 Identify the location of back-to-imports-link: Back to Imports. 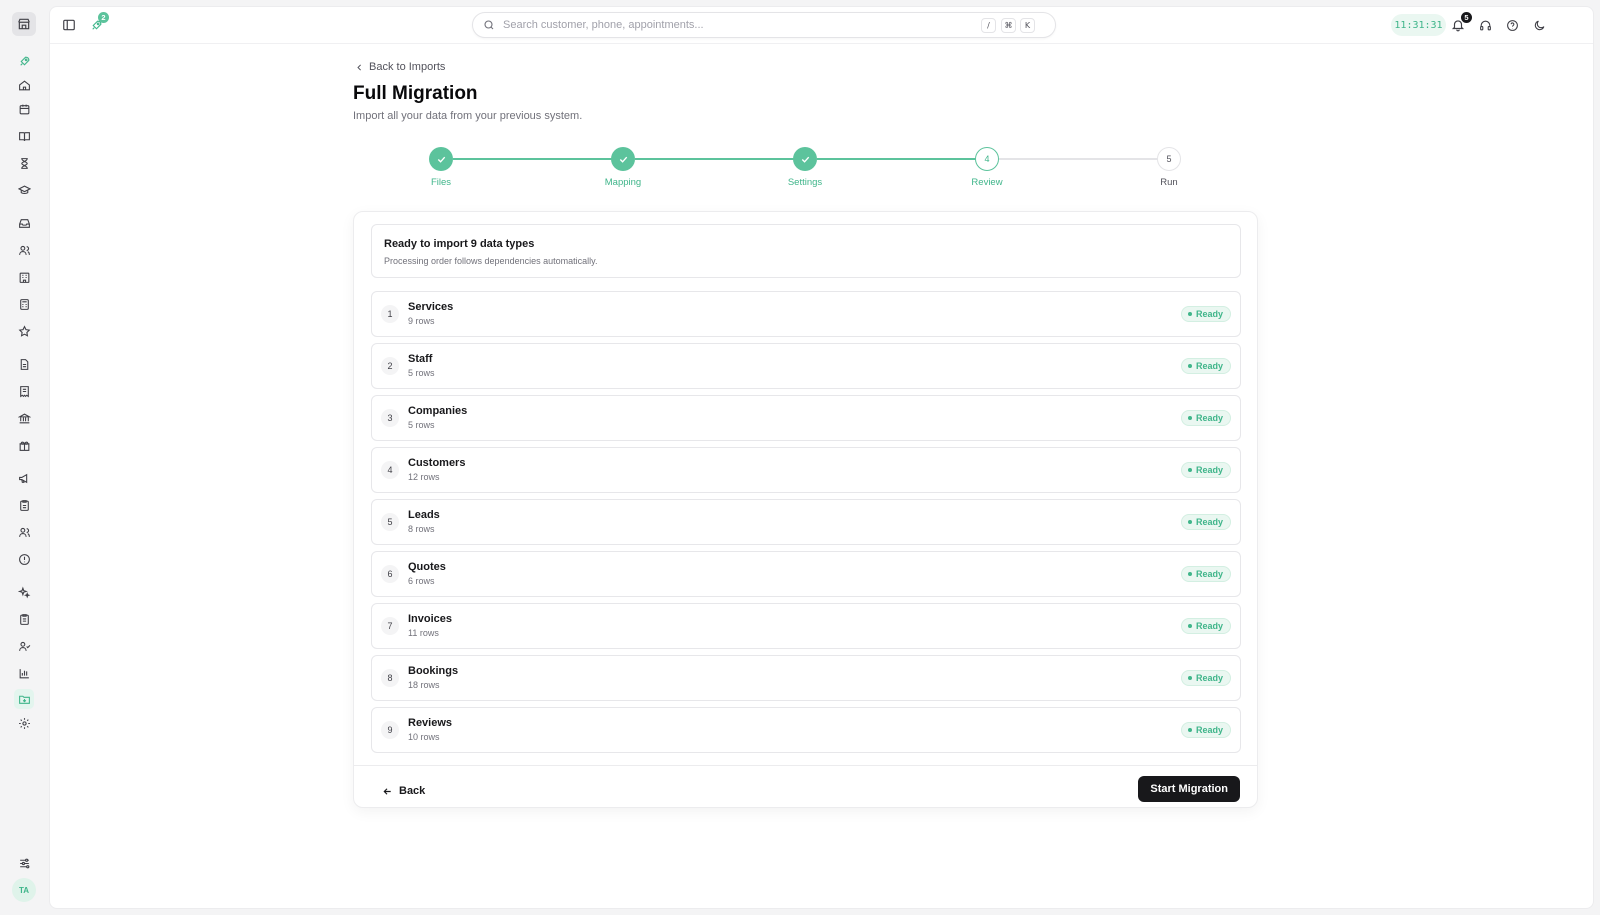
(400, 67).